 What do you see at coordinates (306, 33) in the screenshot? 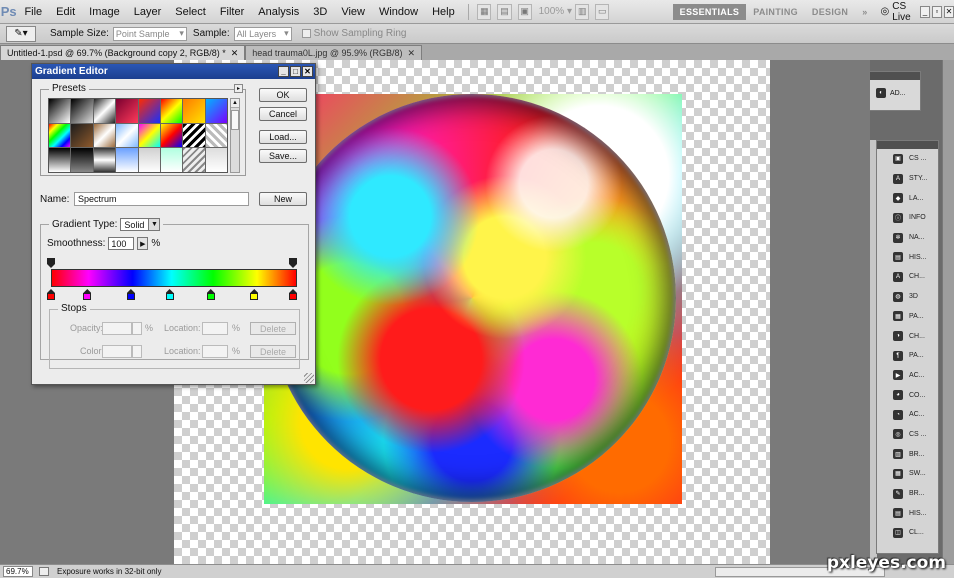
I see `show-sampling-ring-checkbox` at bounding box center [306, 33].